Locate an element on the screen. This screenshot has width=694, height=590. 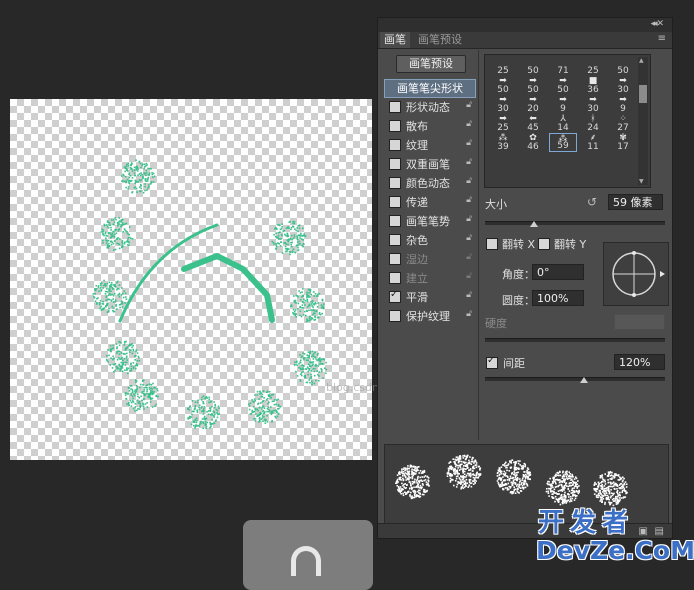
brush-option-row: 湿边 🔓︎ is located at coordinates (429, 258).